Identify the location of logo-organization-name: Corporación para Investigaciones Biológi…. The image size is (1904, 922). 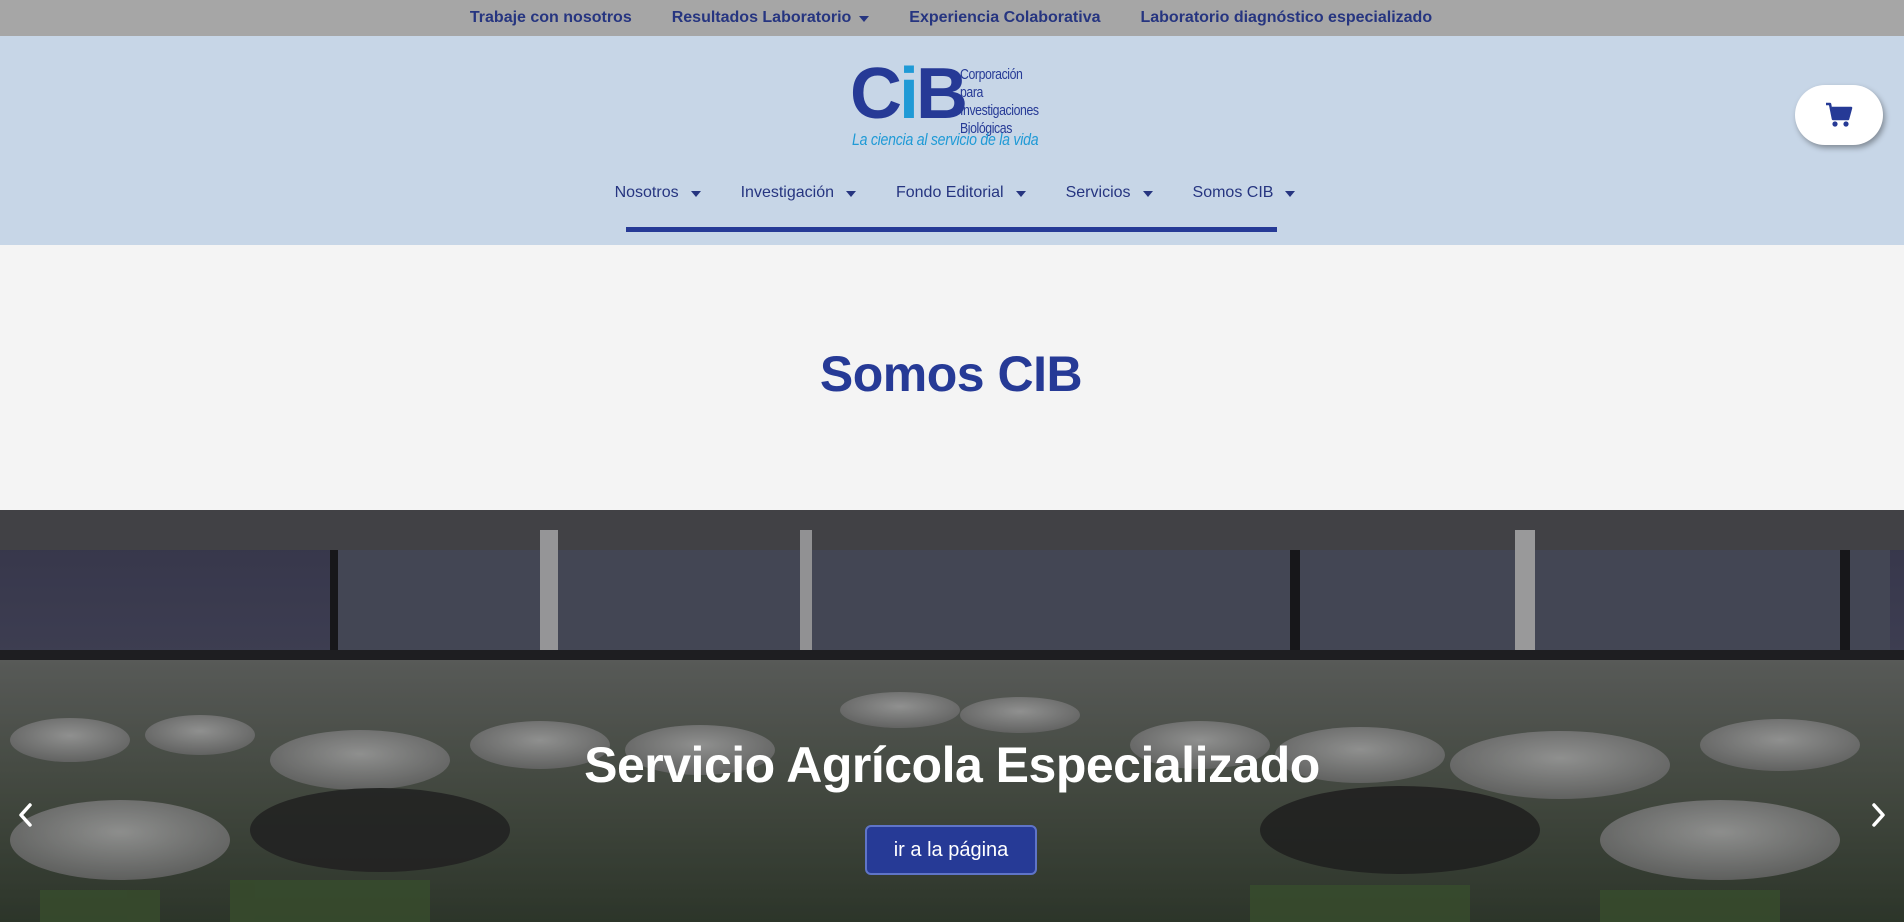
(999, 102).